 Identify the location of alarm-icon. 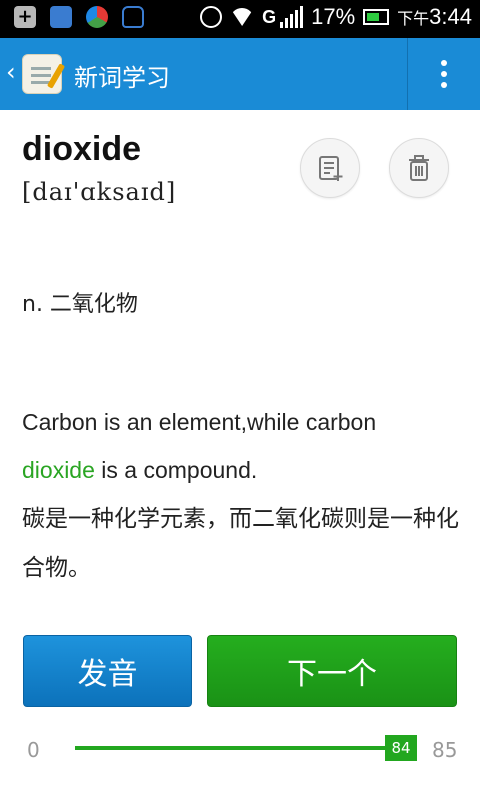
(211, 17).